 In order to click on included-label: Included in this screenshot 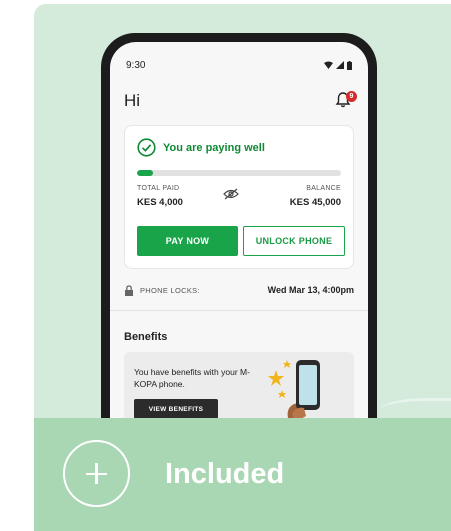, I will do `click(225, 474)`.